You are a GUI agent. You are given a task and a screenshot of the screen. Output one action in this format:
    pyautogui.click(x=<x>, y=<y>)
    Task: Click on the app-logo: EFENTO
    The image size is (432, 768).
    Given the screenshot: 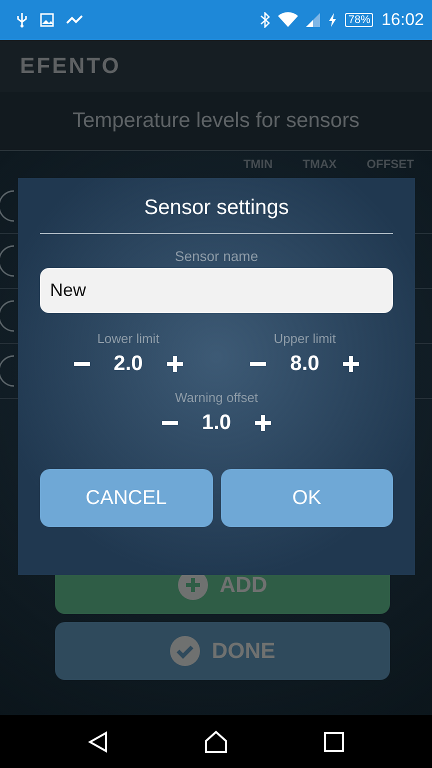 What is the action you would take?
    pyautogui.click(x=70, y=66)
    